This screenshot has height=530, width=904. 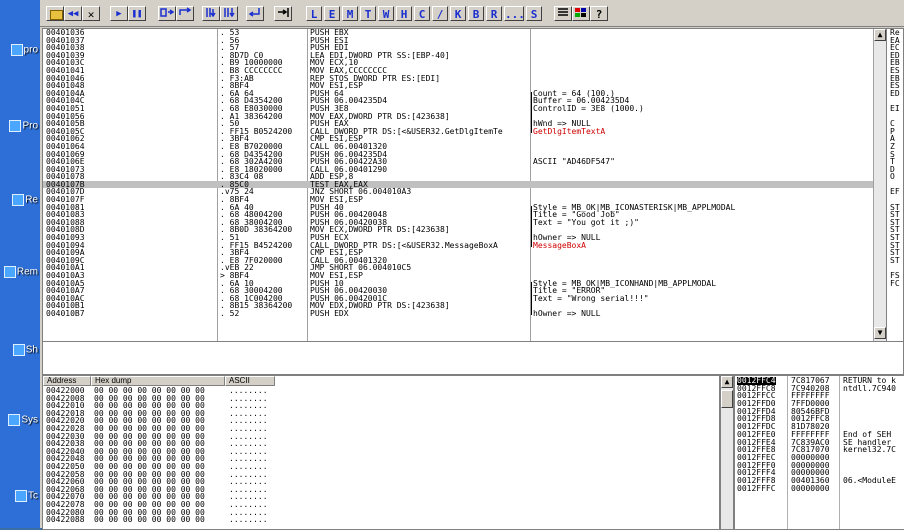 I want to click on register-label: O, so click(x=892, y=177).